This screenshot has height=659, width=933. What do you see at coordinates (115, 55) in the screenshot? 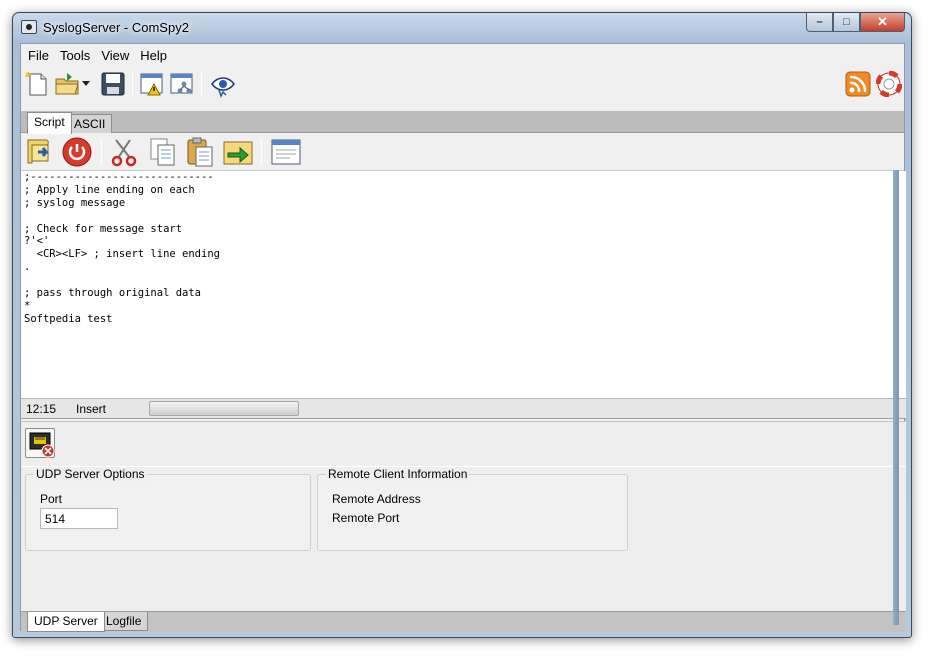
I see `menu-view: View` at bounding box center [115, 55].